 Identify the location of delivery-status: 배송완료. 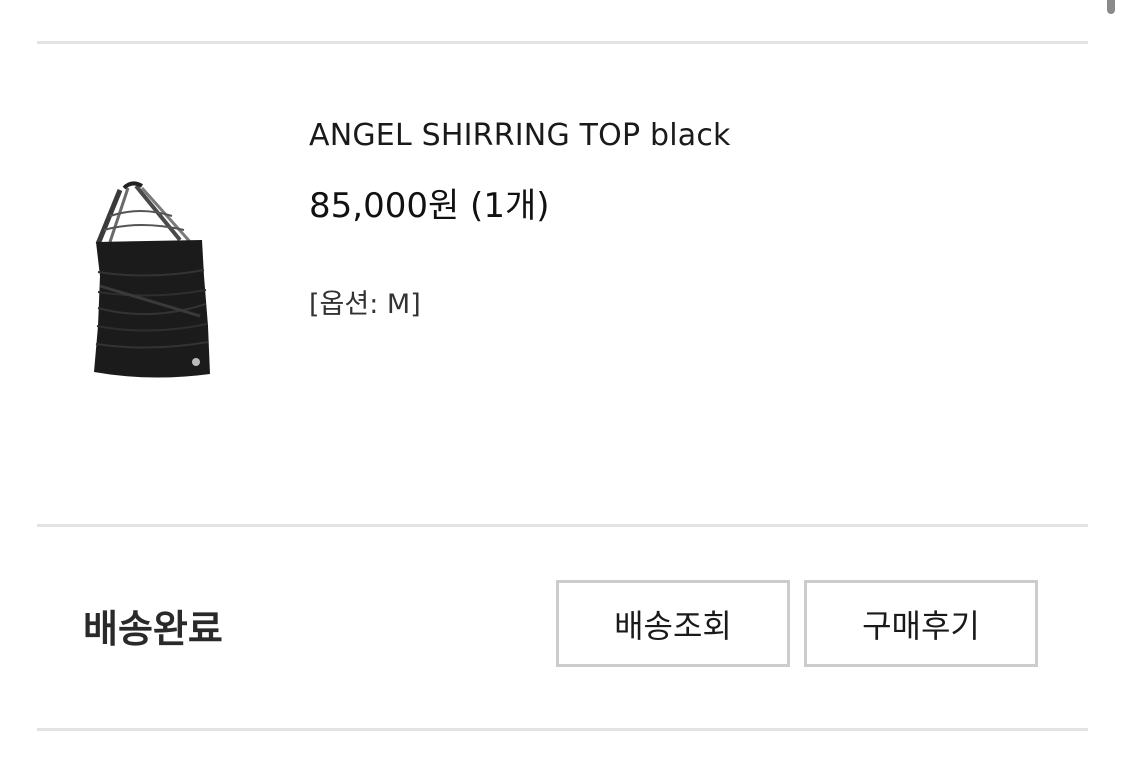
(153, 629).